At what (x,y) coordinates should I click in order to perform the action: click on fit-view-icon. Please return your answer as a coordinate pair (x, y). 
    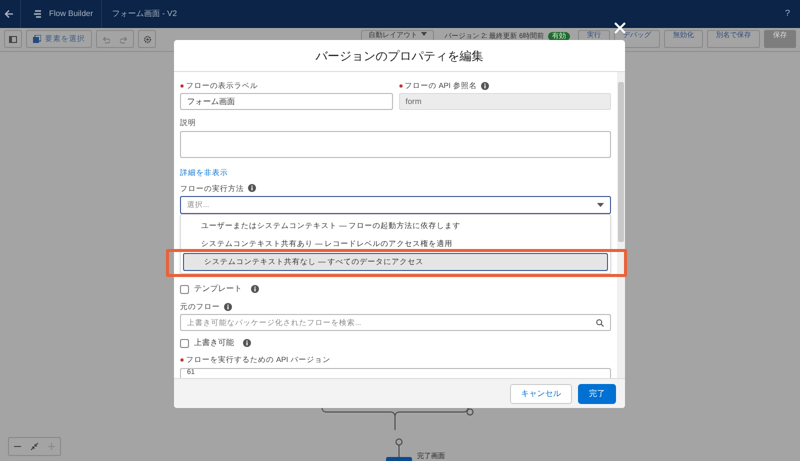
    Looking at the image, I should click on (34, 446).